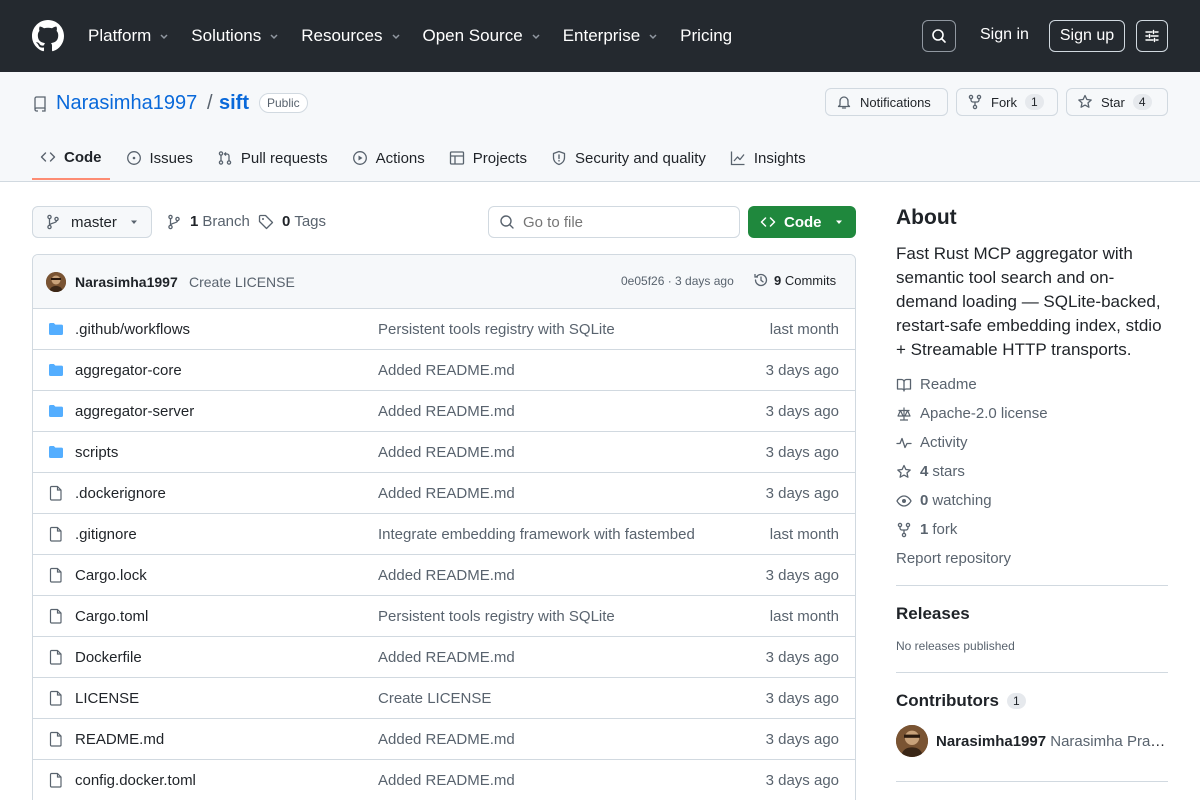  Describe the element at coordinates (388, 158) in the screenshot. I see `tab-actions: Actions` at that location.